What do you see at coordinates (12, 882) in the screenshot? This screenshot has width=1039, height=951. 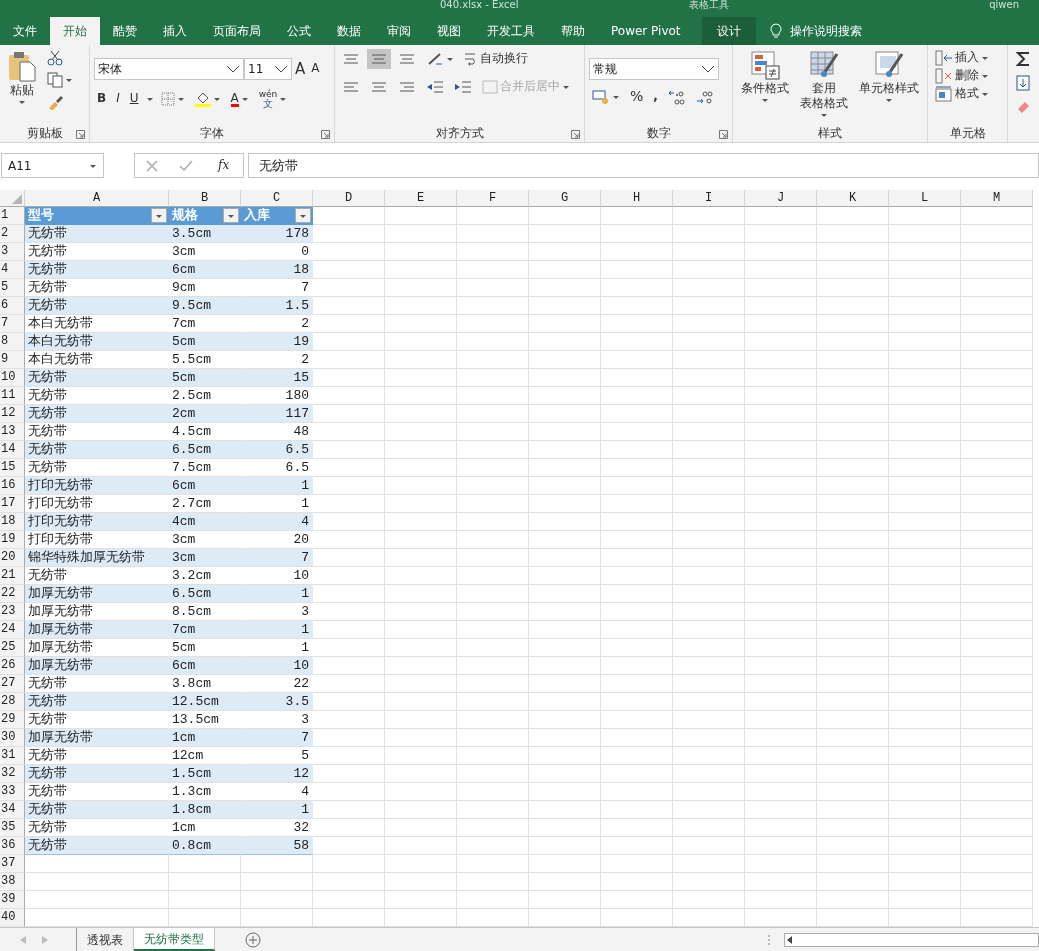 I see `row-header: 38` at bounding box center [12, 882].